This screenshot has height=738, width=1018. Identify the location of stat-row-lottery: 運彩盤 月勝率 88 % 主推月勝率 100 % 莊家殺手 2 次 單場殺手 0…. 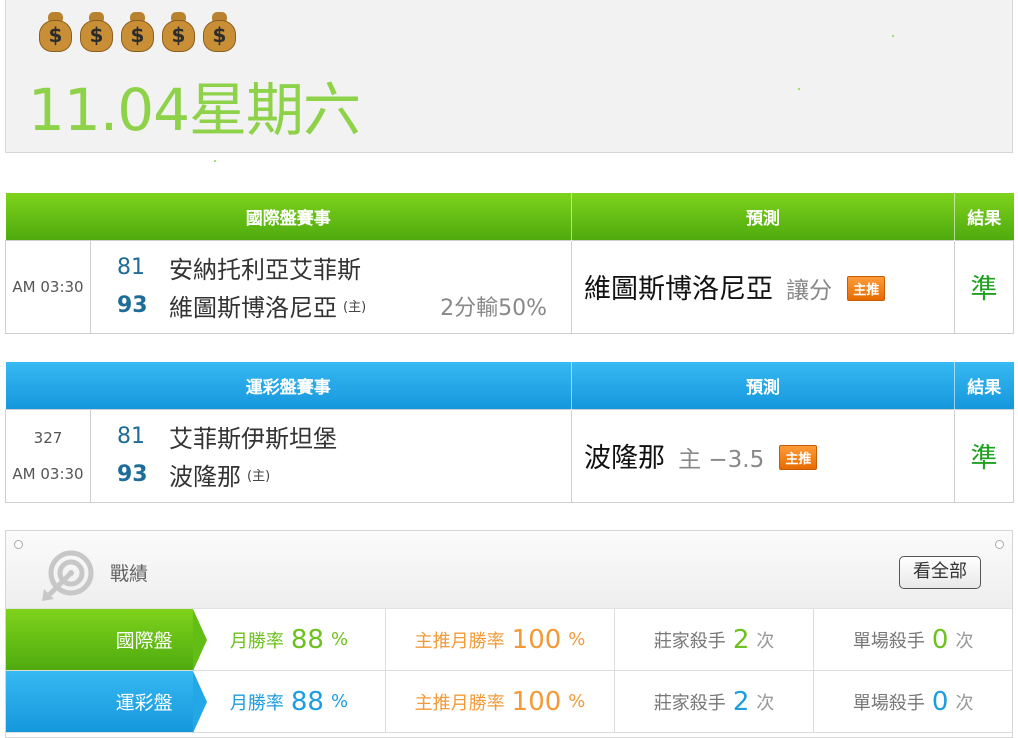
(509, 702).